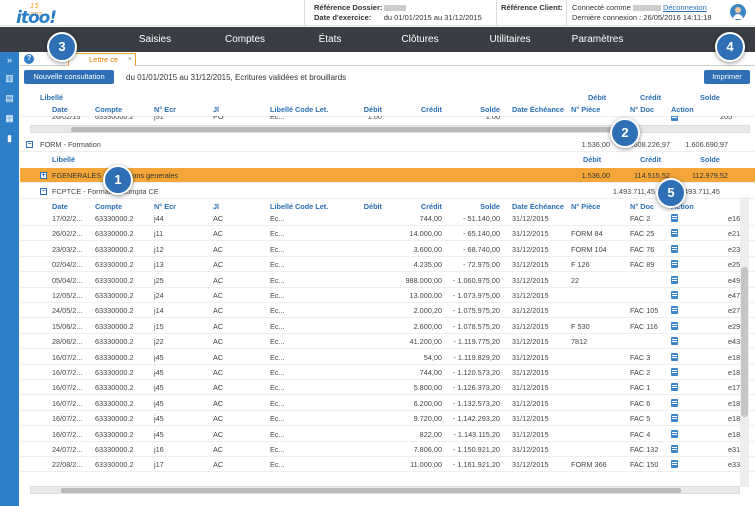 The image size is (755, 506). I want to click on cell-doc: FAC 2, so click(640, 372).